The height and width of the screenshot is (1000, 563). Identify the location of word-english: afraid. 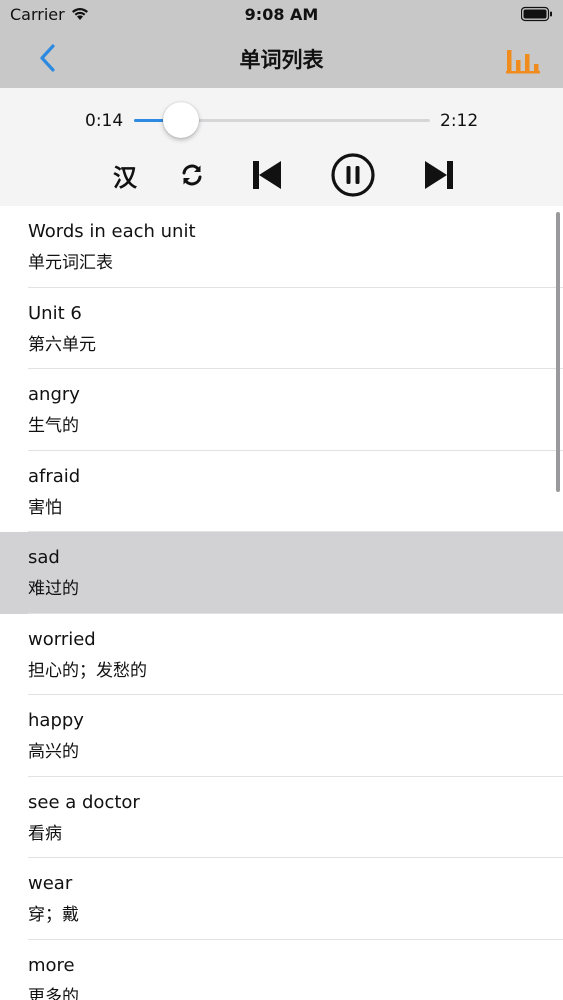
(54, 476).